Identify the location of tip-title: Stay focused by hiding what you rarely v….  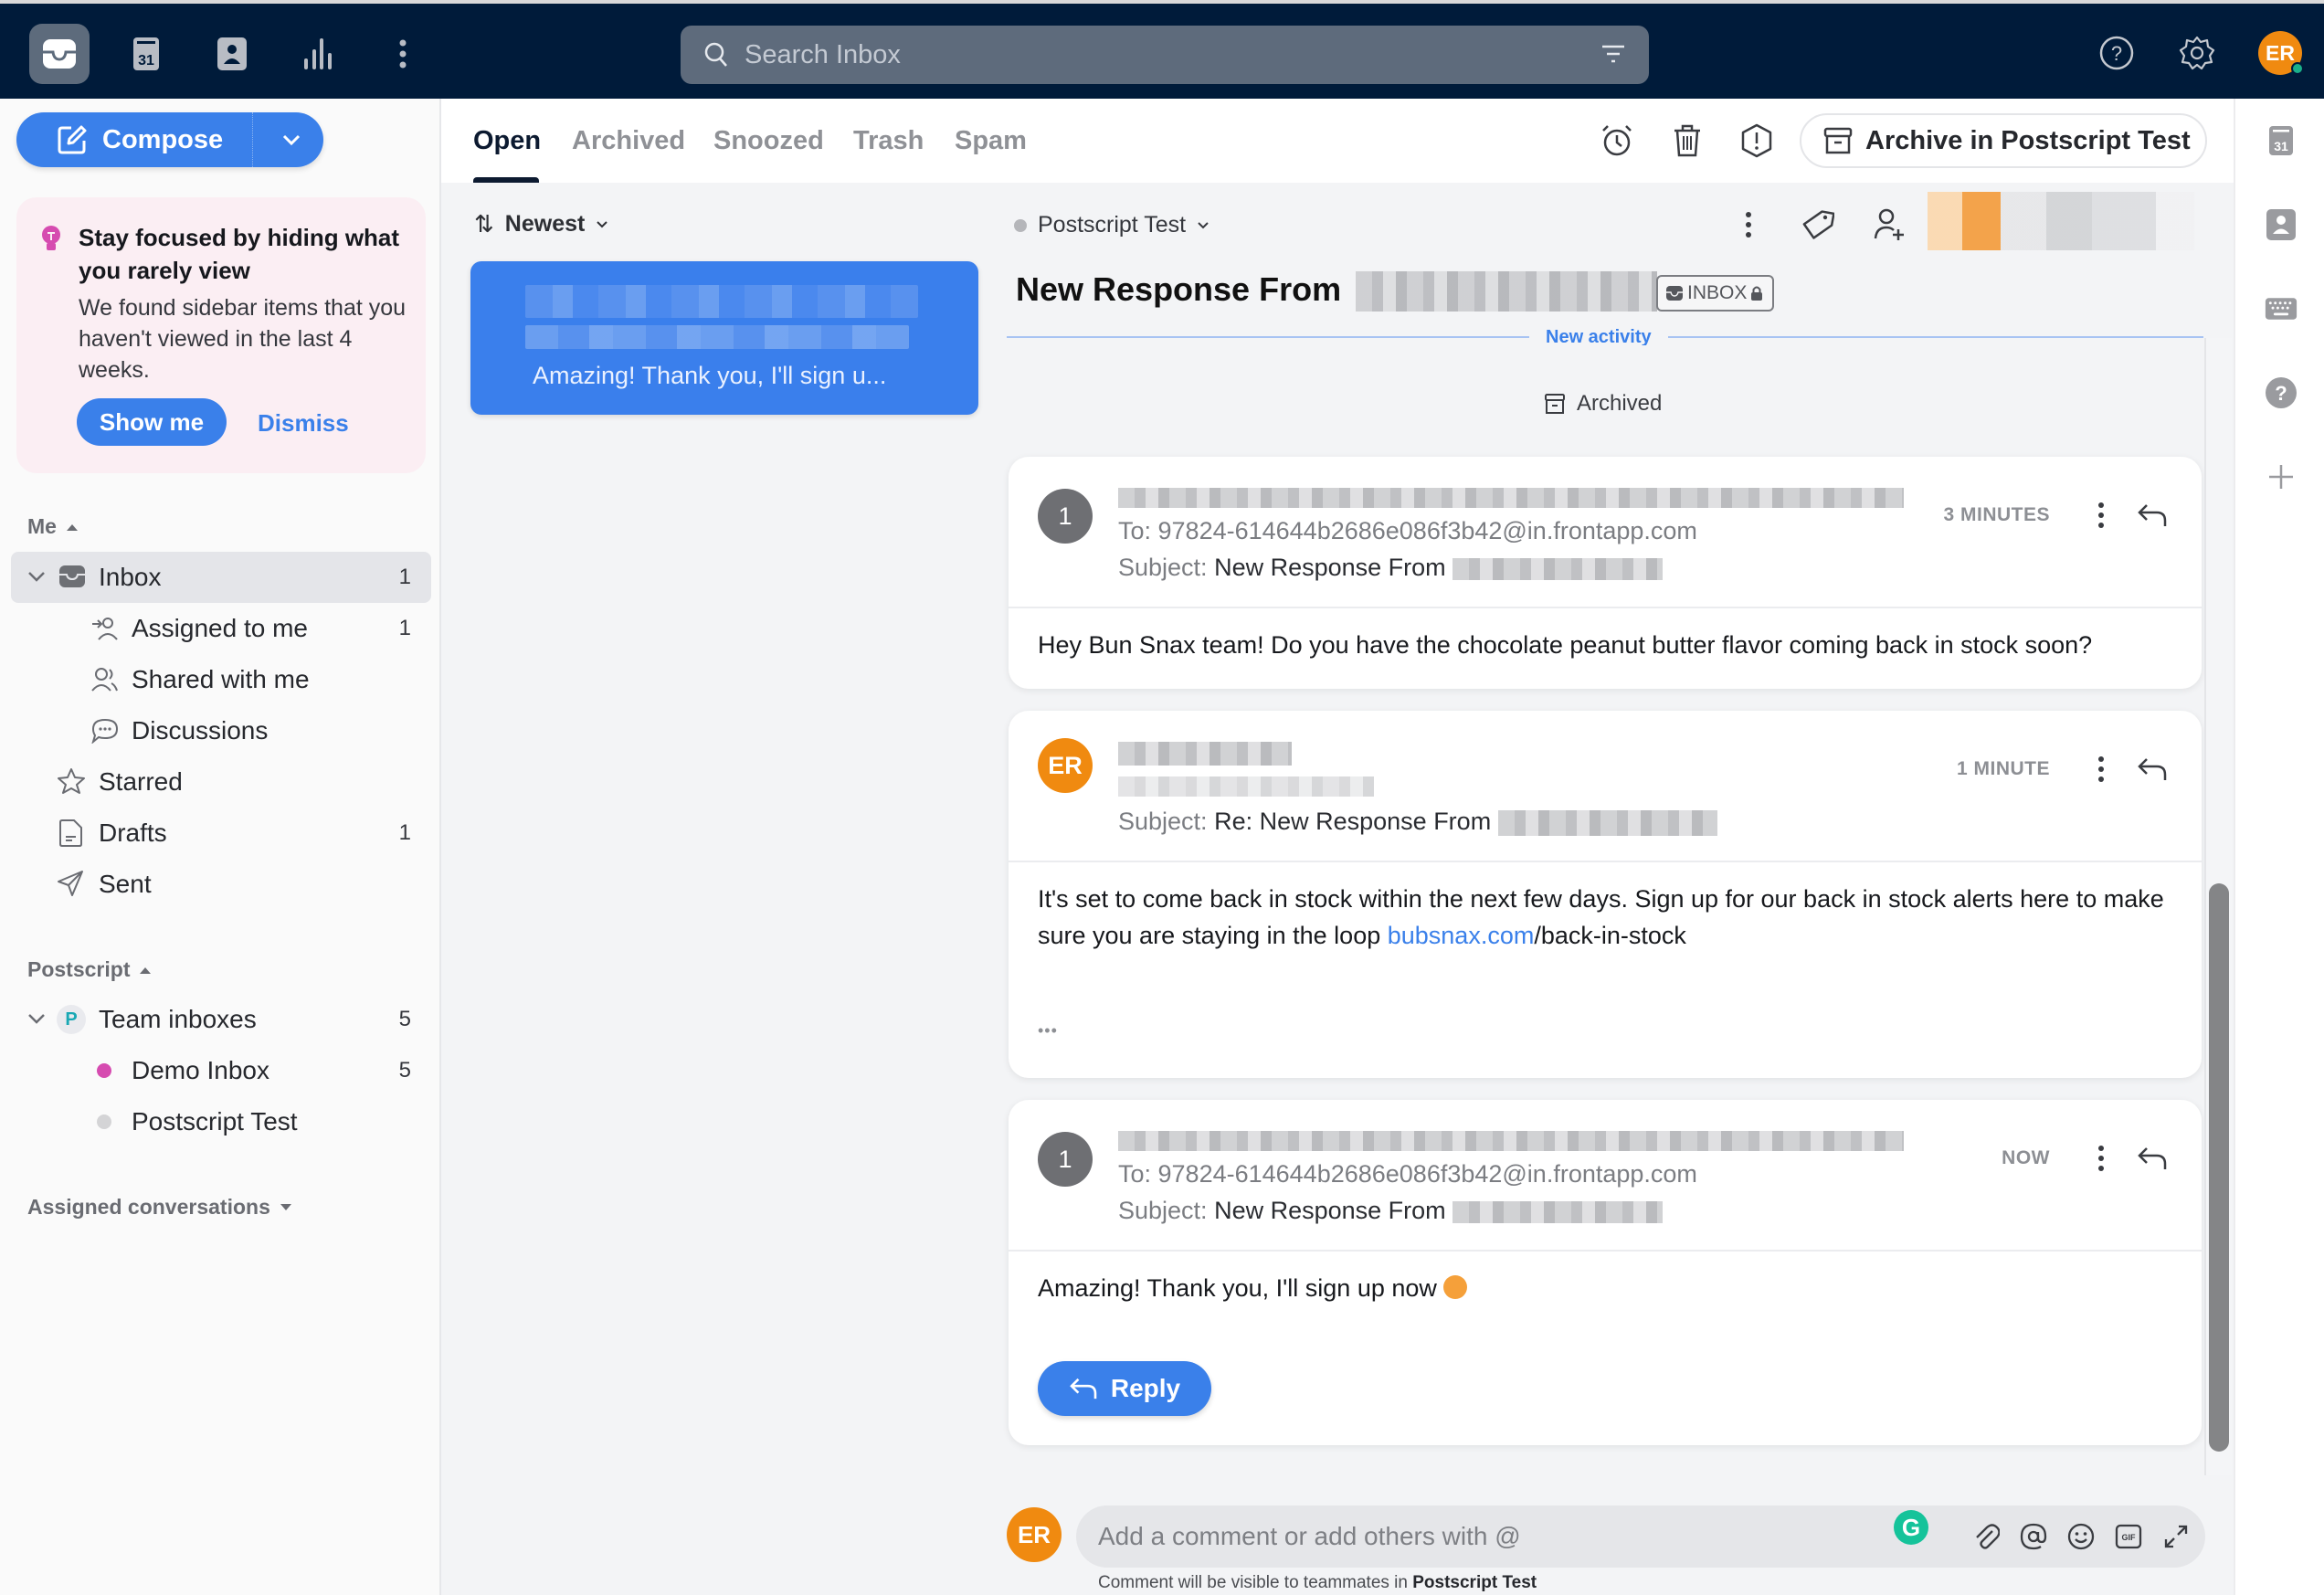
(239, 254).